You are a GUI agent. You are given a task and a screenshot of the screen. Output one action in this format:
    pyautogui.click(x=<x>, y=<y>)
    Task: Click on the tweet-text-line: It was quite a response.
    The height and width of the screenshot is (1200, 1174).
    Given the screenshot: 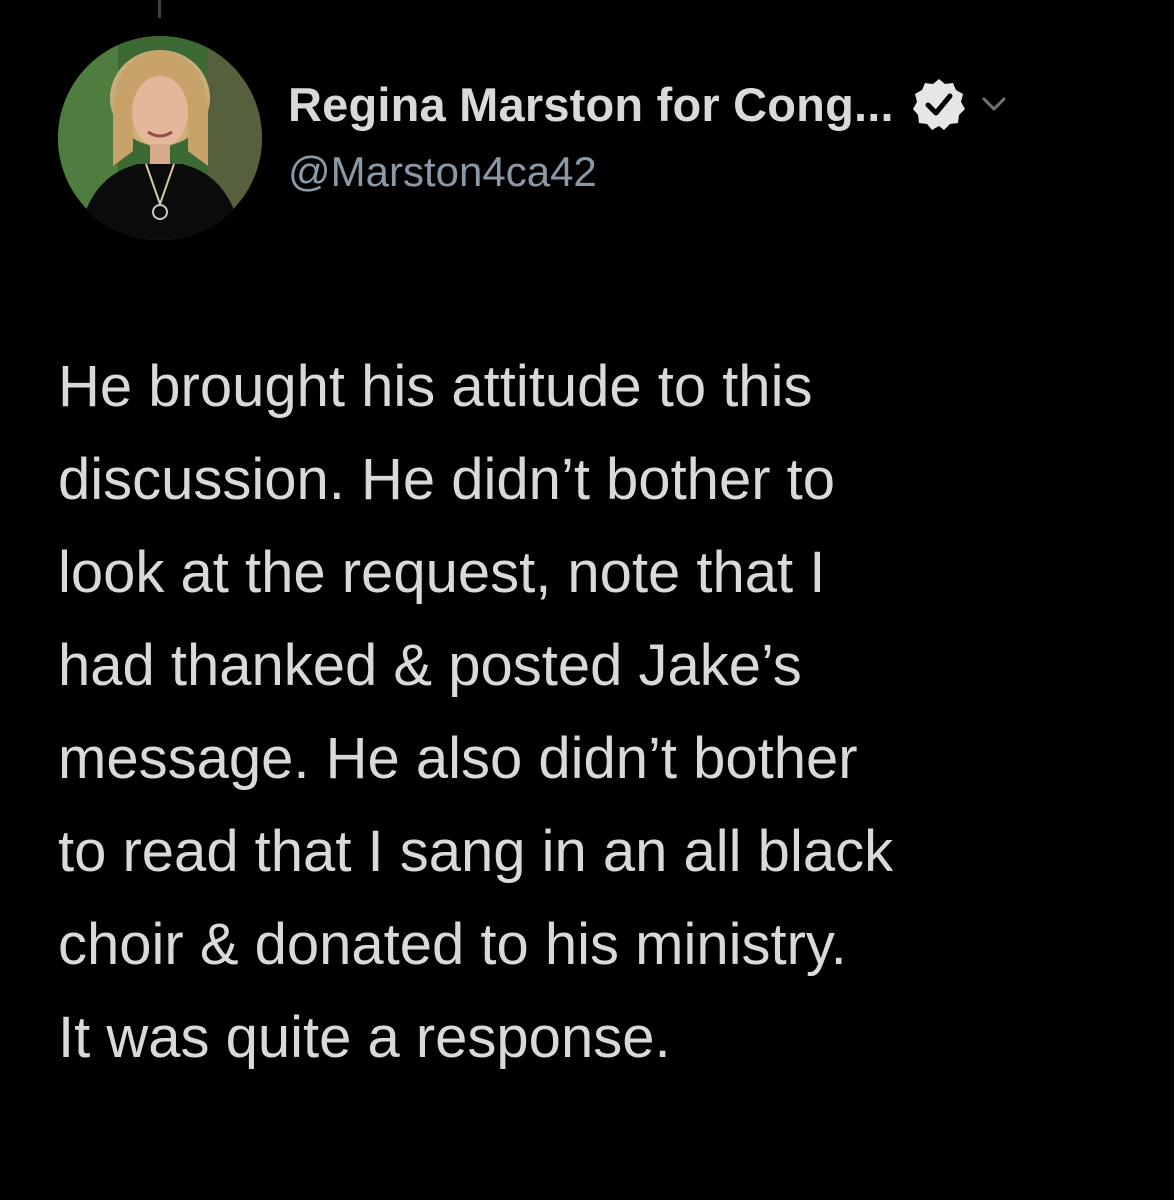 What is the action you would take?
    pyautogui.click(x=364, y=1037)
    